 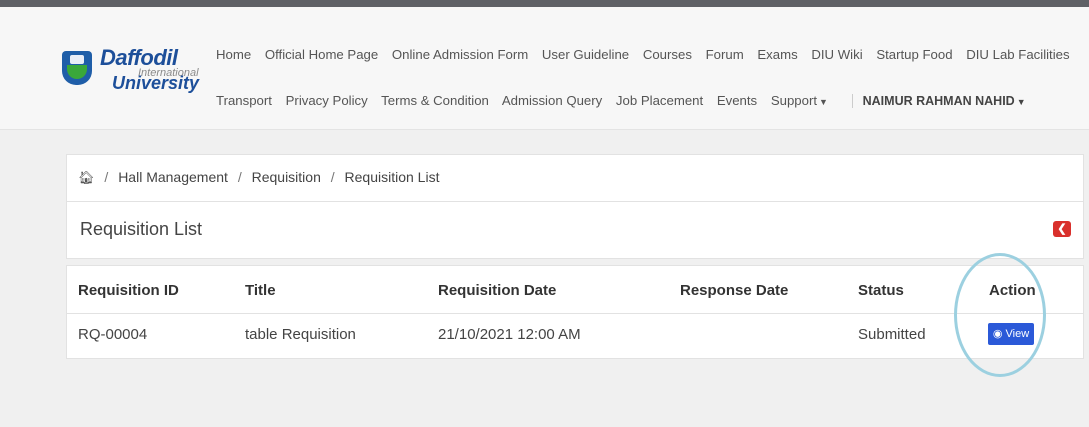 What do you see at coordinates (1017, 54) in the screenshot?
I see `nav-diu-lab-facilities: DIU Lab Facilities` at bounding box center [1017, 54].